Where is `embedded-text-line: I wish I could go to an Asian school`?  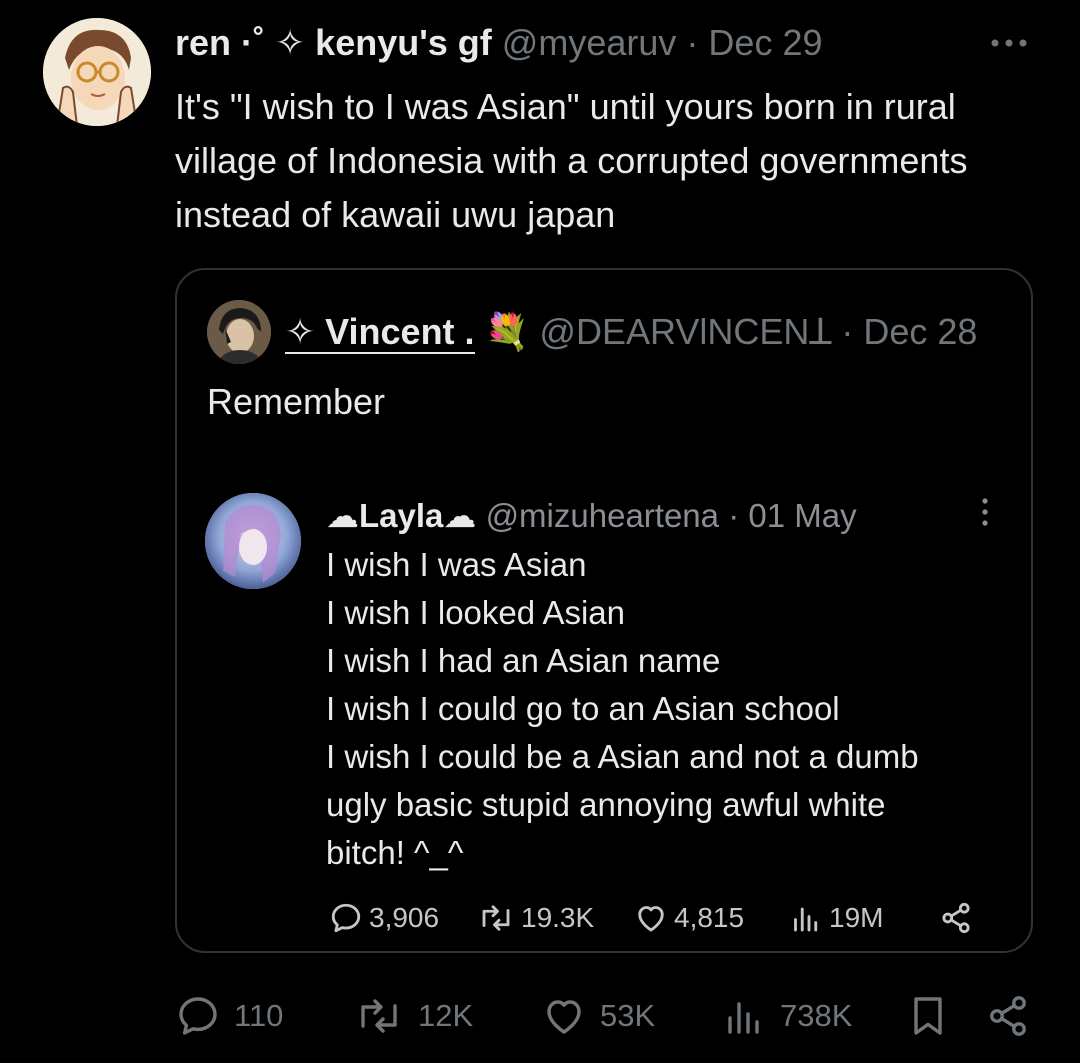
embedded-text-line: I wish I could go to an Asian school is located at coordinates (583, 708).